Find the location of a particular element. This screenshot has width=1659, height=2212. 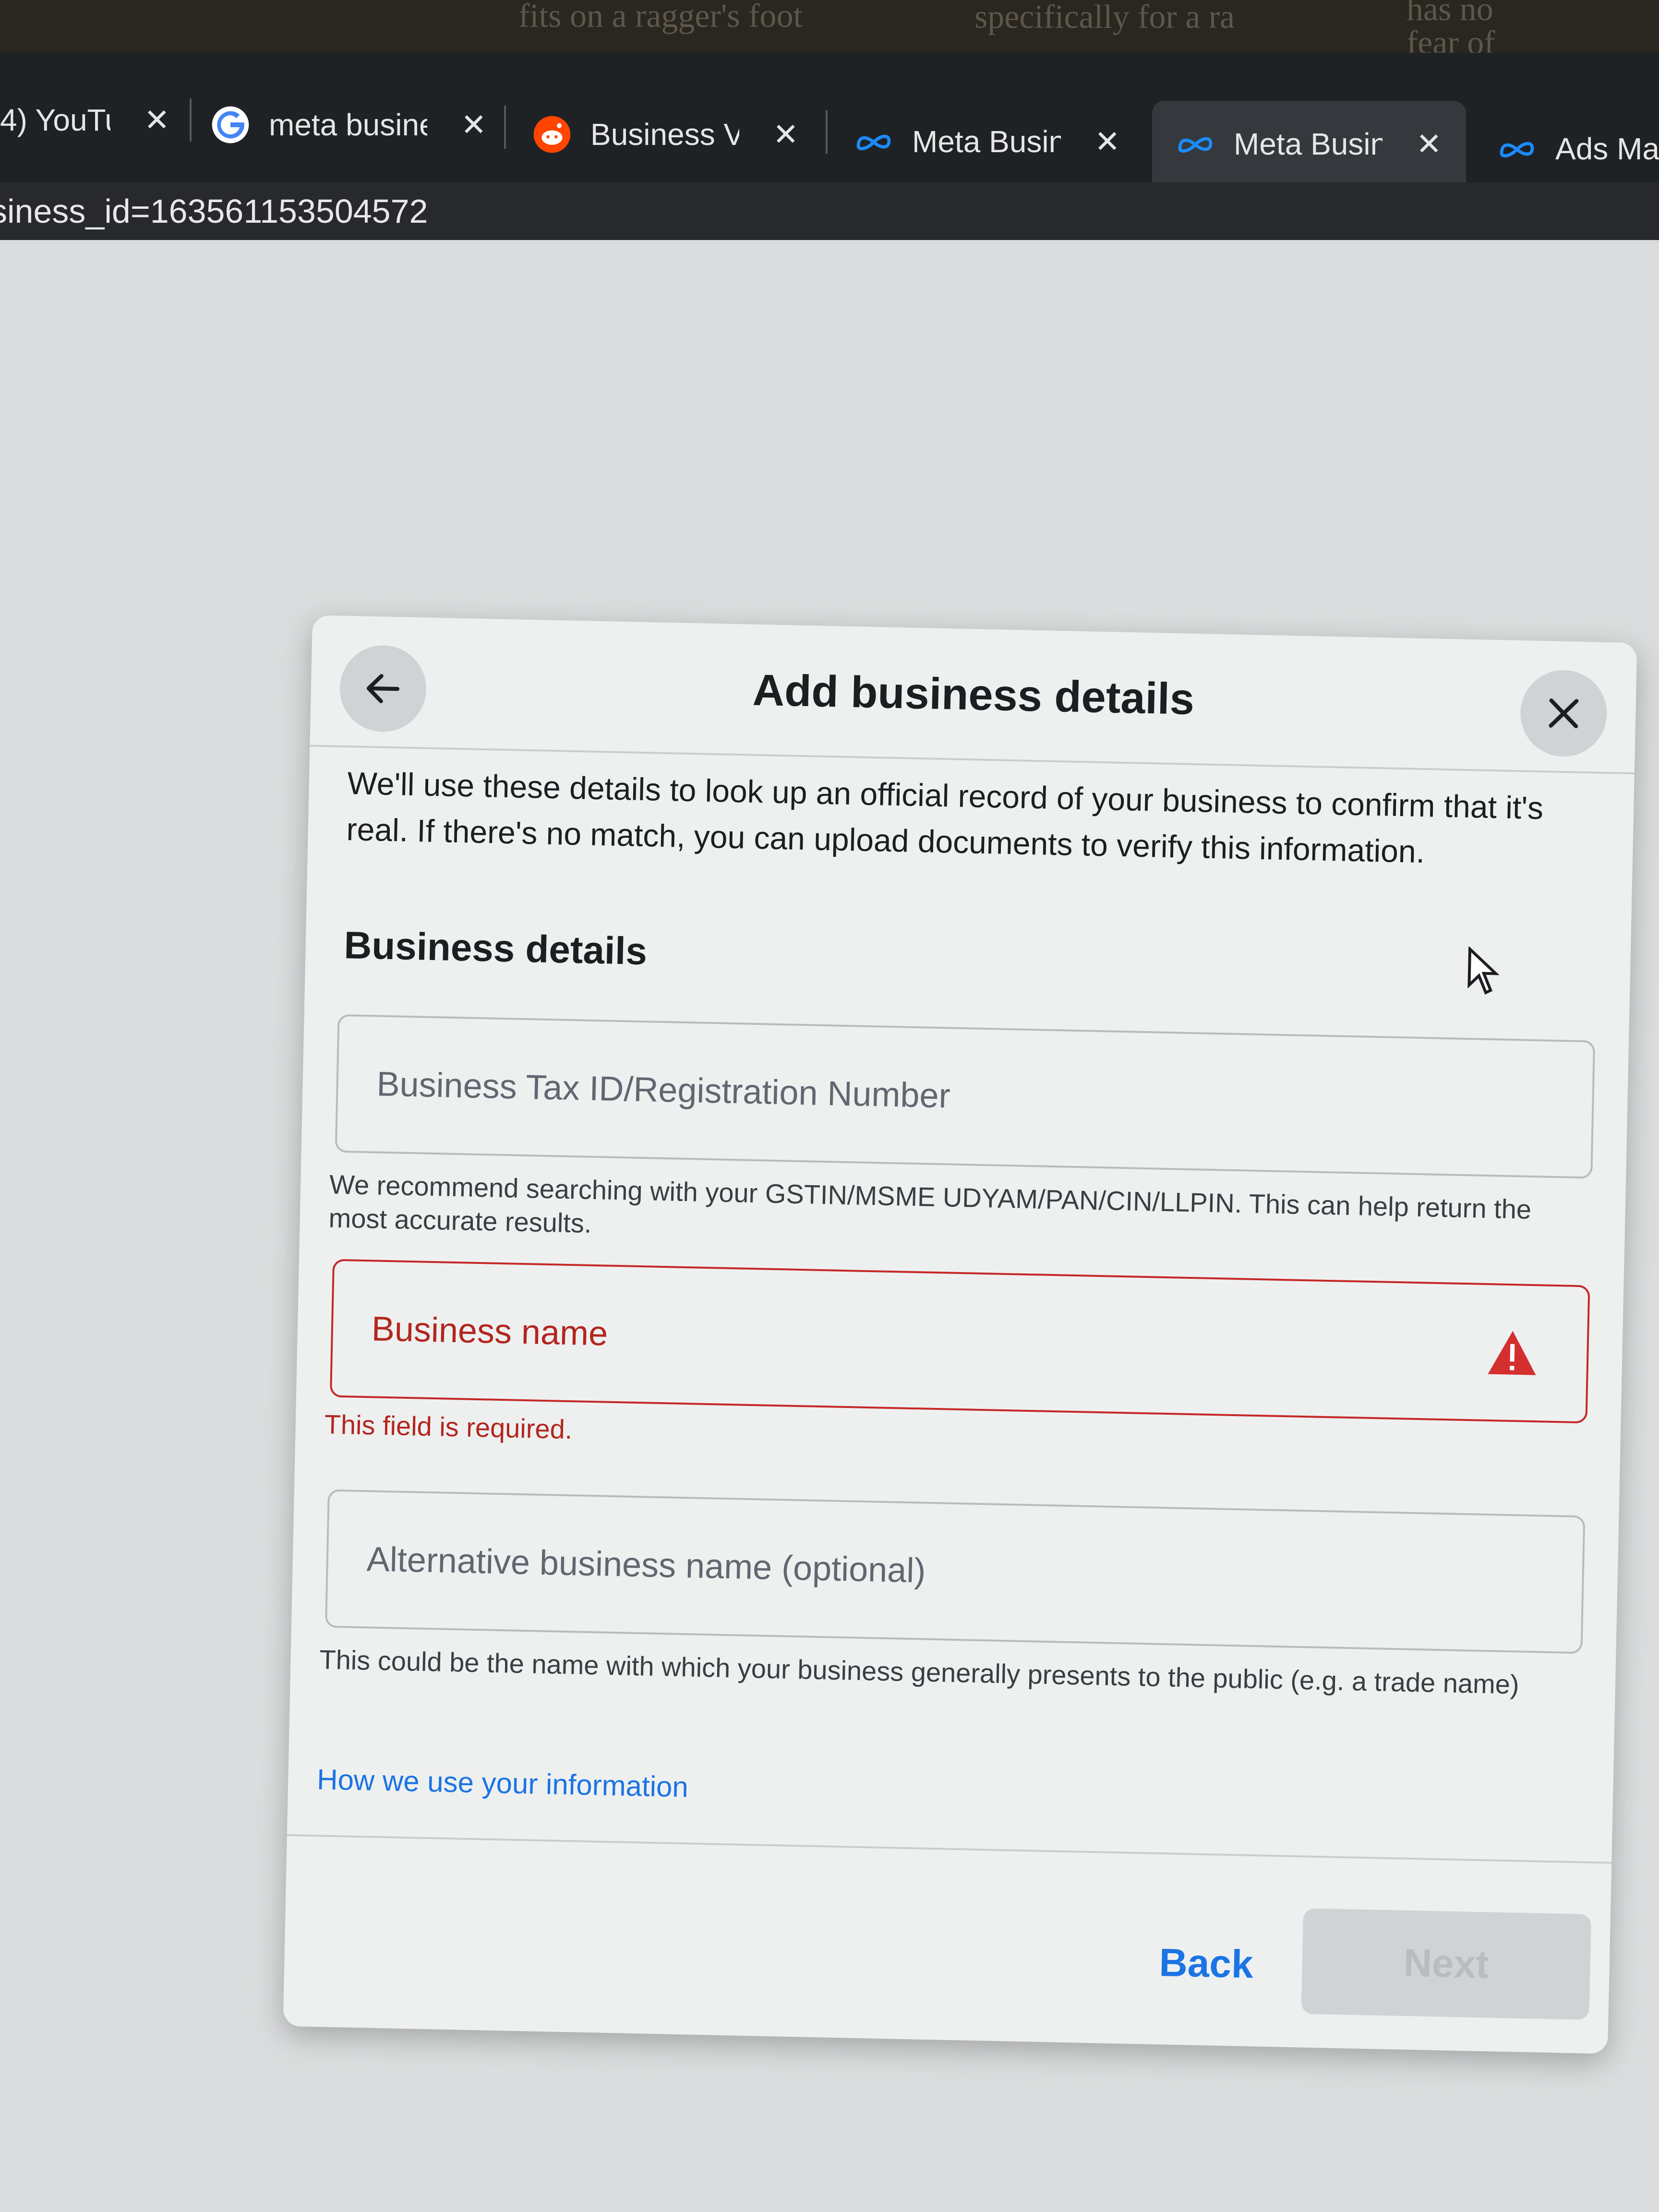

warning-icon is located at coordinates (1512, 1353).